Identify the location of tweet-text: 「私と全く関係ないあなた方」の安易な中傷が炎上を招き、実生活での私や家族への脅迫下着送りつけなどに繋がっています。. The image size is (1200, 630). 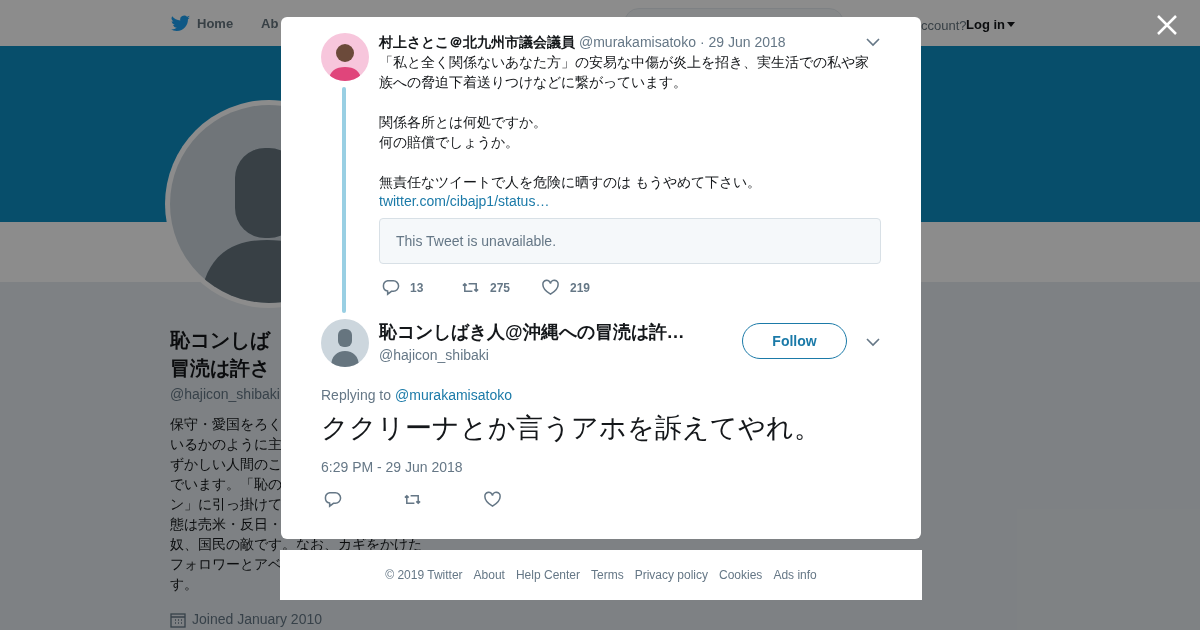
(624, 72).